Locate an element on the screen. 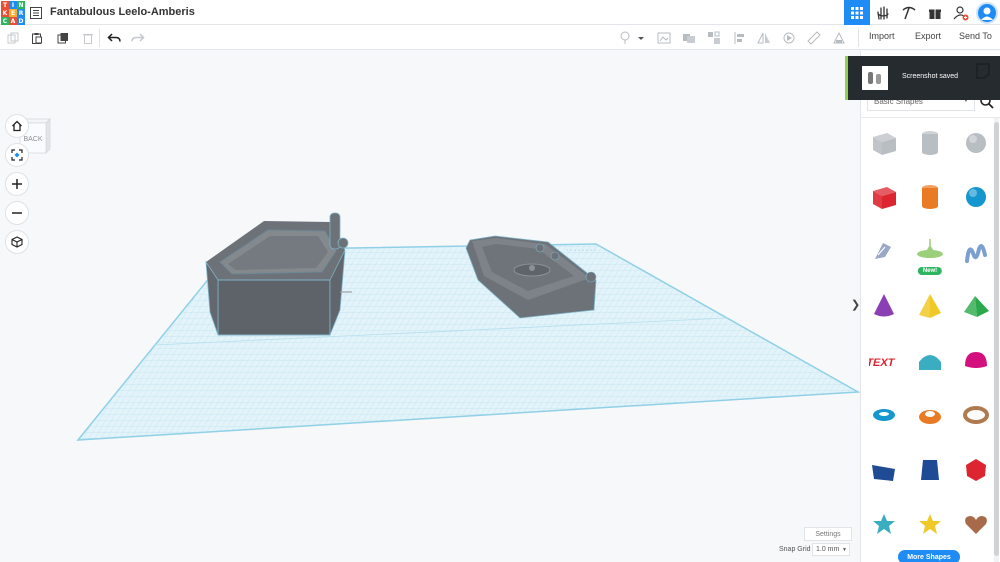 The width and height of the screenshot is (1000, 562). export-button: Export is located at coordinates (928, 36).